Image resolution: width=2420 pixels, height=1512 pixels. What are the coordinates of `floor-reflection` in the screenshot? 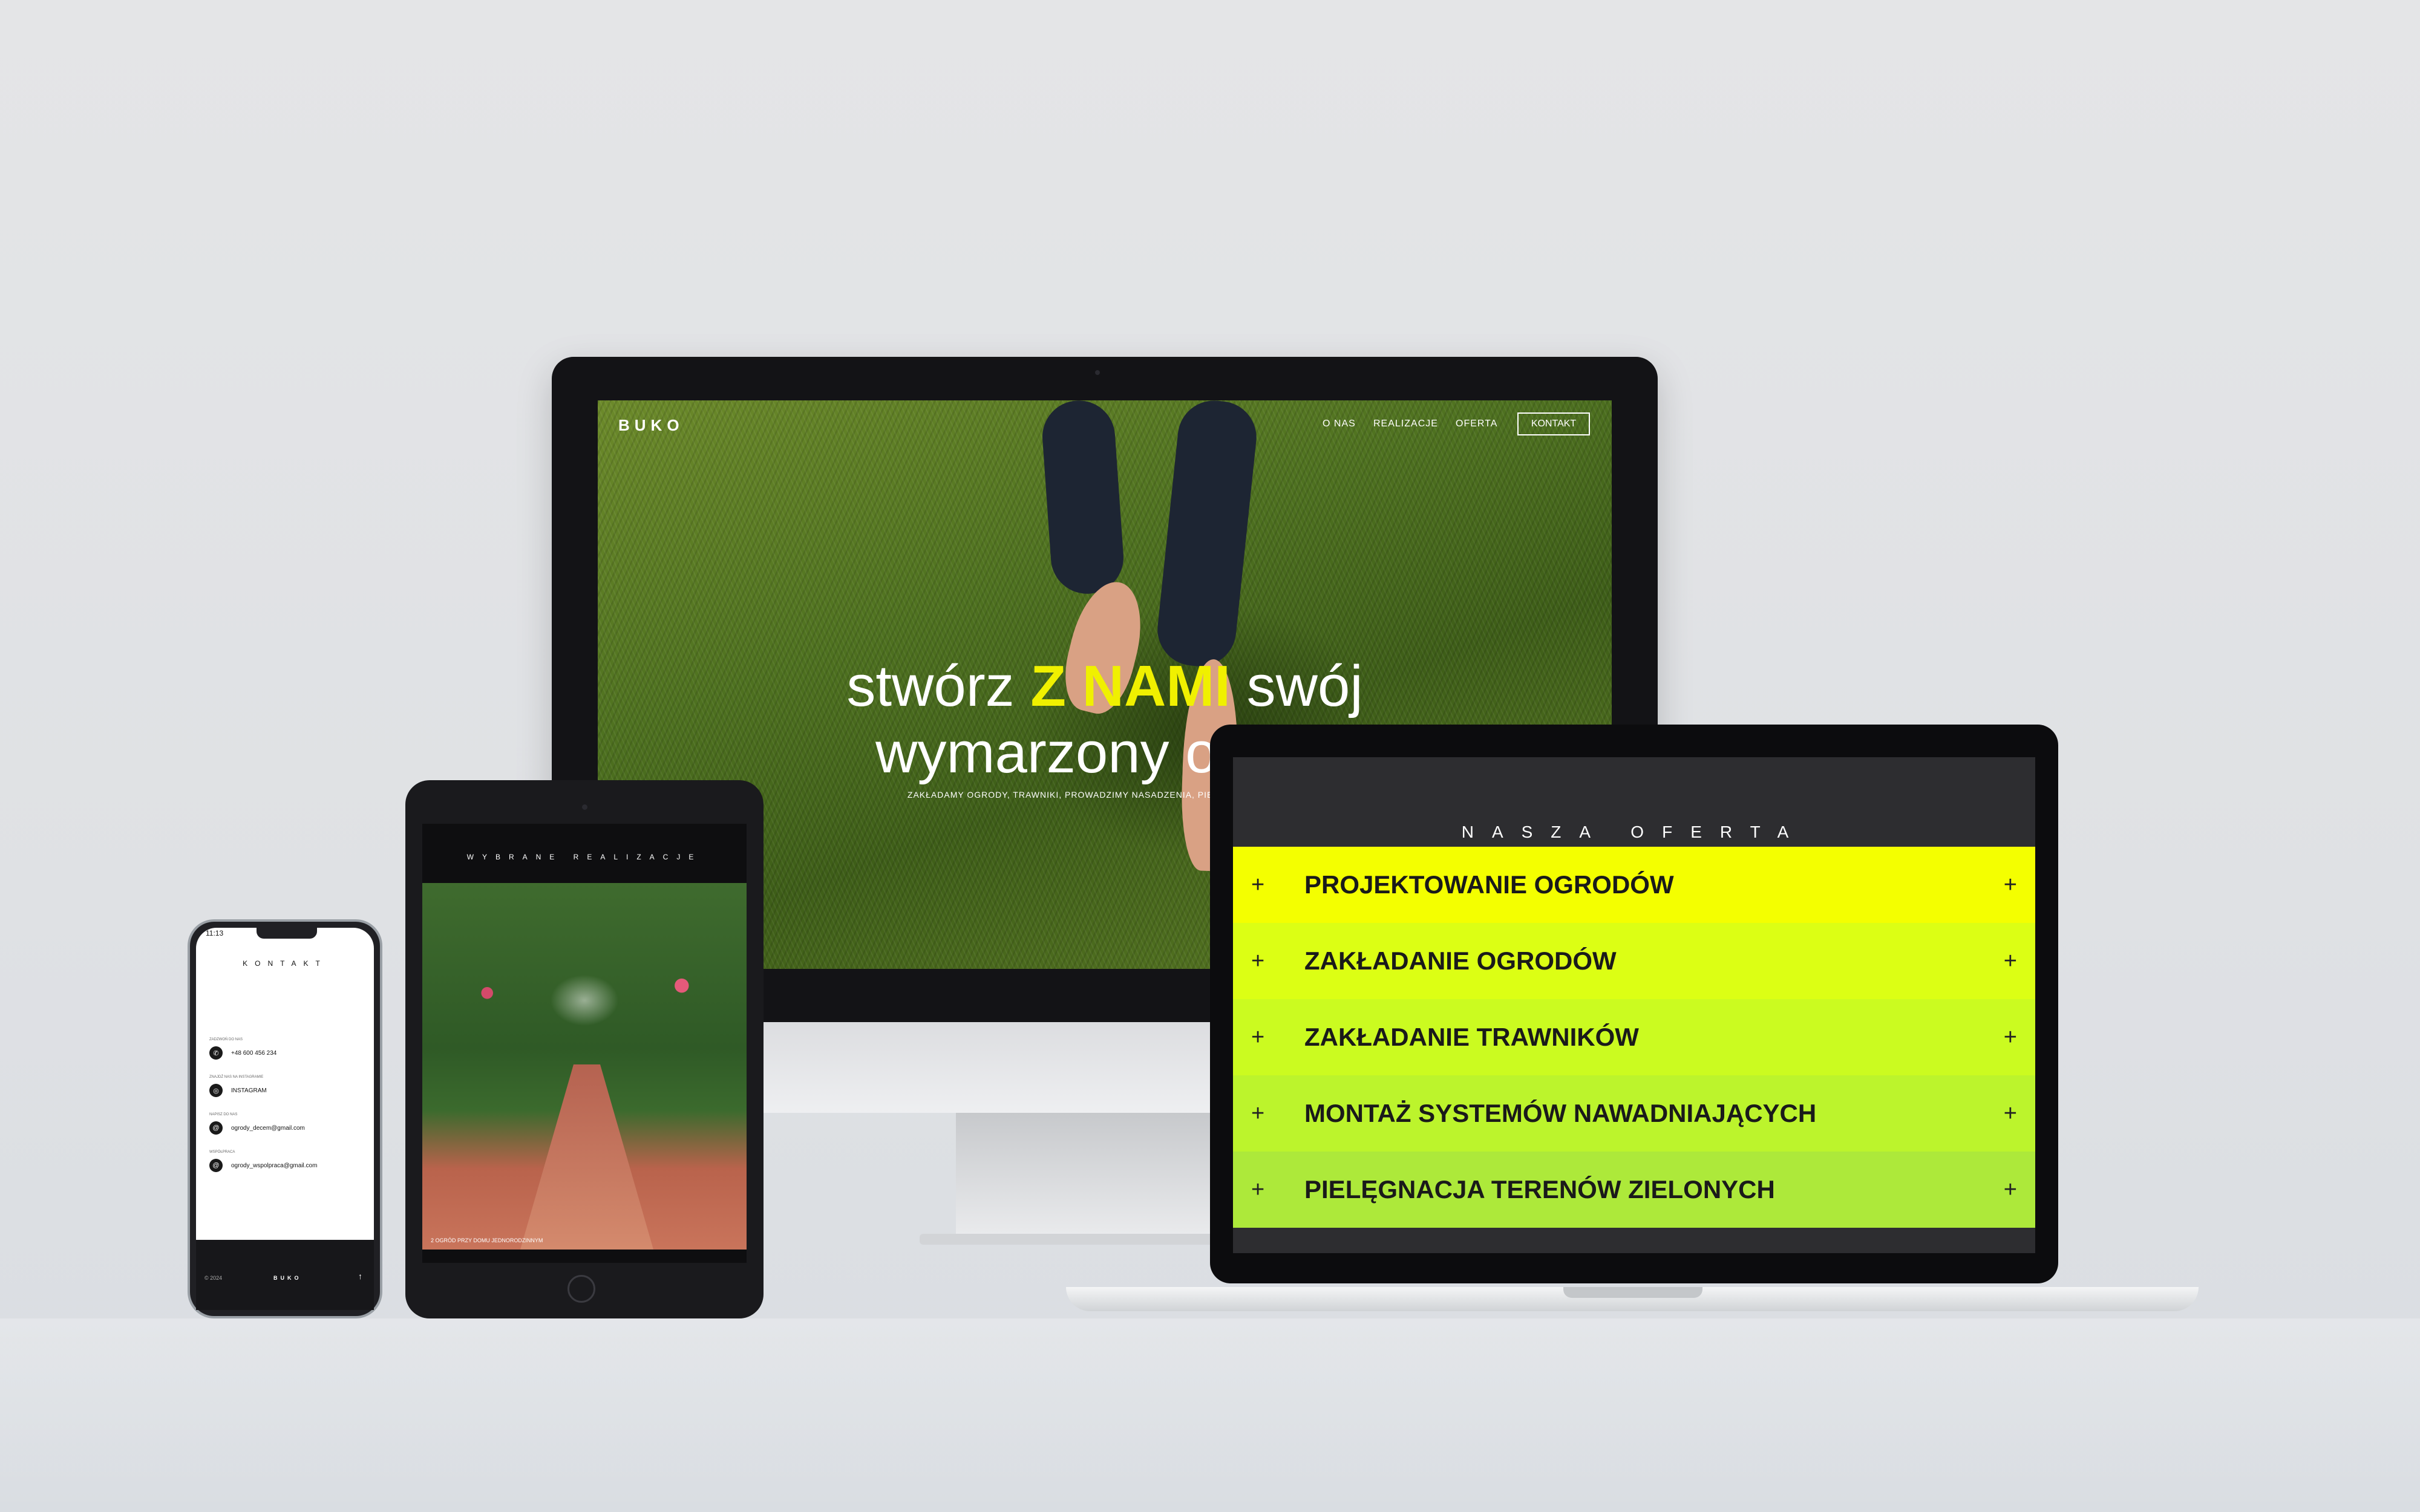 It's located at (1210, 1415).